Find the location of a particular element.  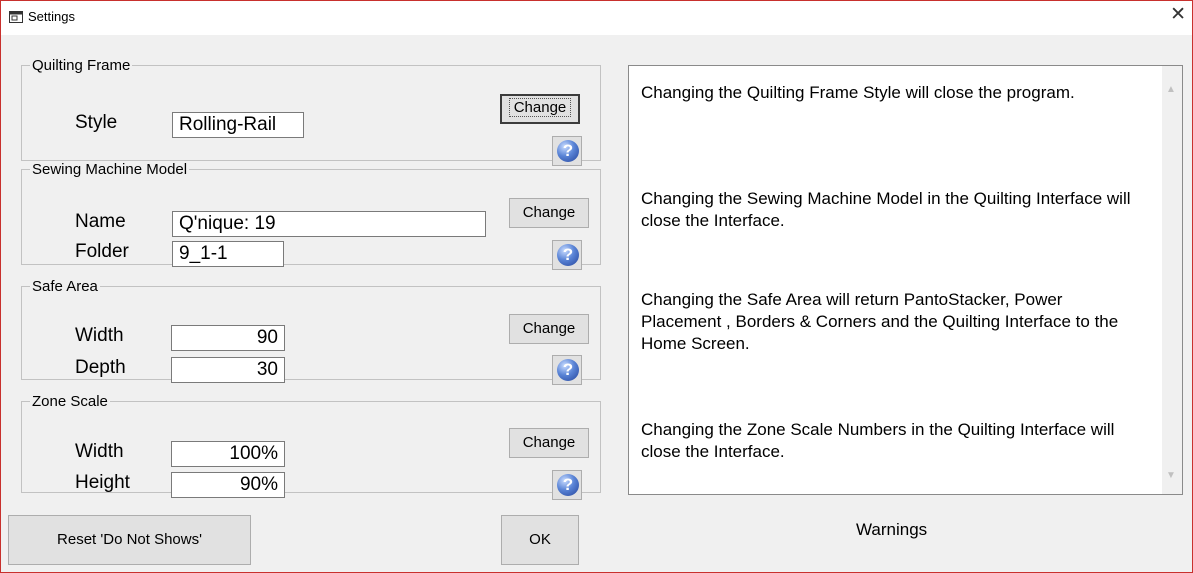

reset-do-not-shows-button: Reset 'Do Not Shows' is located at coordinates (129, 540).